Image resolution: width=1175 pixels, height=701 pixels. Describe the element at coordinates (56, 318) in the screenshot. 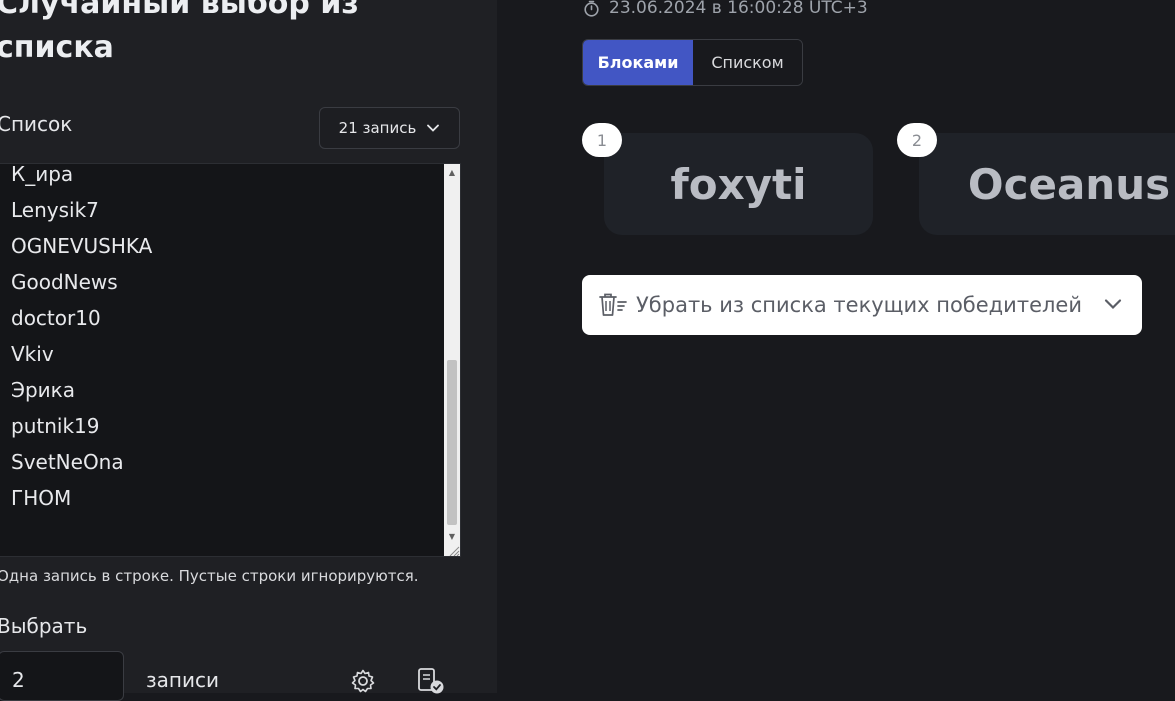

I see `list-line: doctor10` at that location.